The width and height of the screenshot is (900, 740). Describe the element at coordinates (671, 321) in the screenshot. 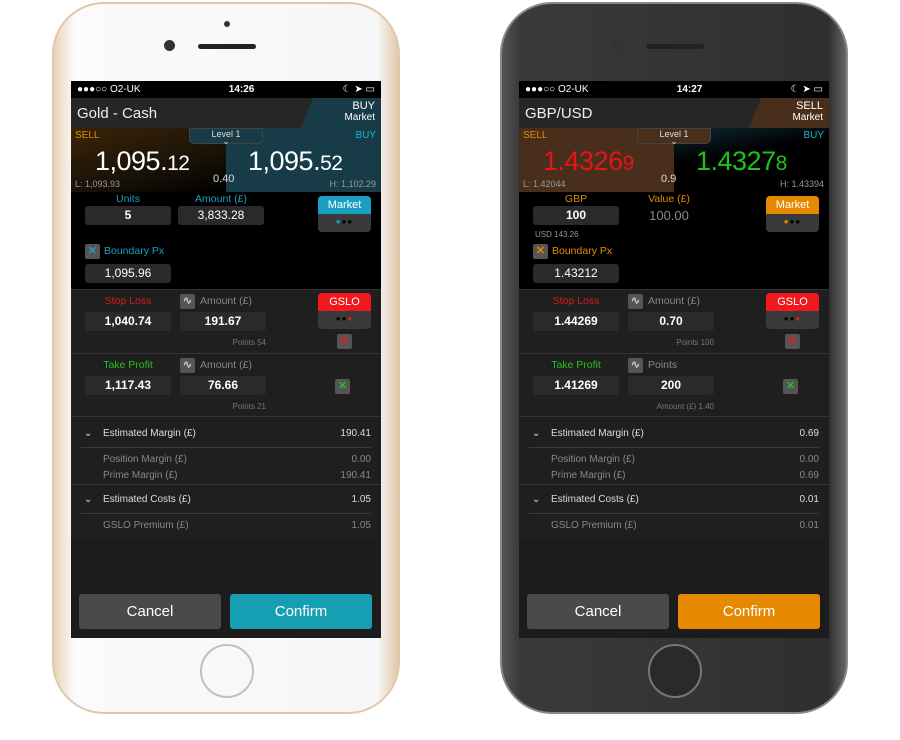

I see `stop-amount-input: 0.70` at that location.